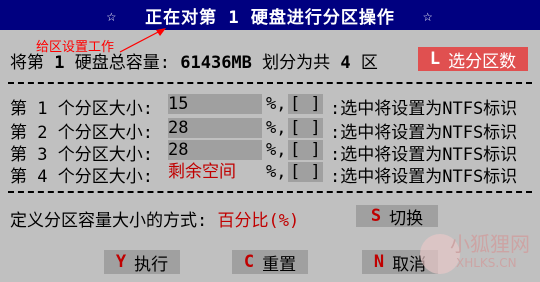 This screenshot has height=282, width=540. What do you see at coordinates (406, 218) in the screenshot?
I see `switch-label: 切换` at bounding box center [406, 218].